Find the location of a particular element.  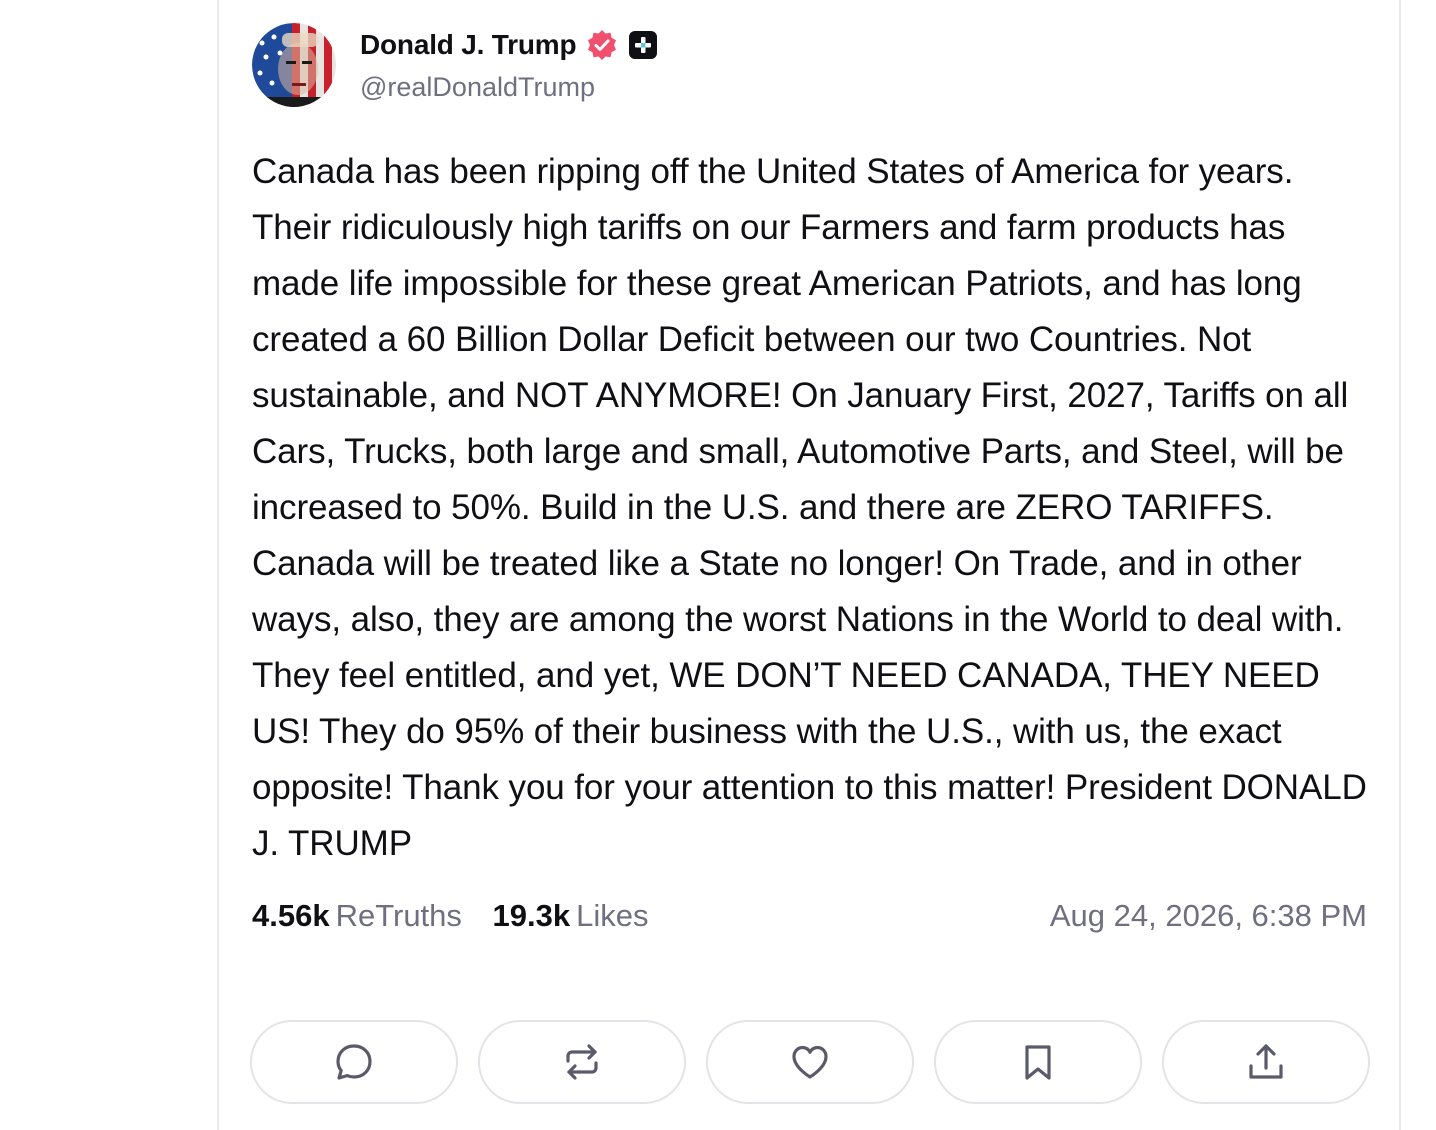

repost-icon is located at coordinates (582, 1062).